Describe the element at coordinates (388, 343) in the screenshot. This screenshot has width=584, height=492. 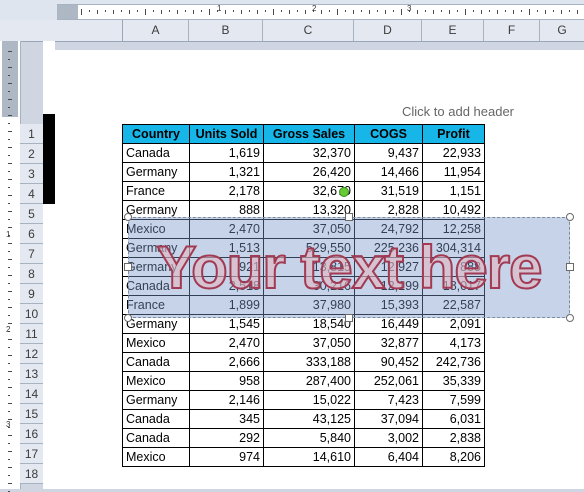
I see `table-cell: 32,877` at that location.